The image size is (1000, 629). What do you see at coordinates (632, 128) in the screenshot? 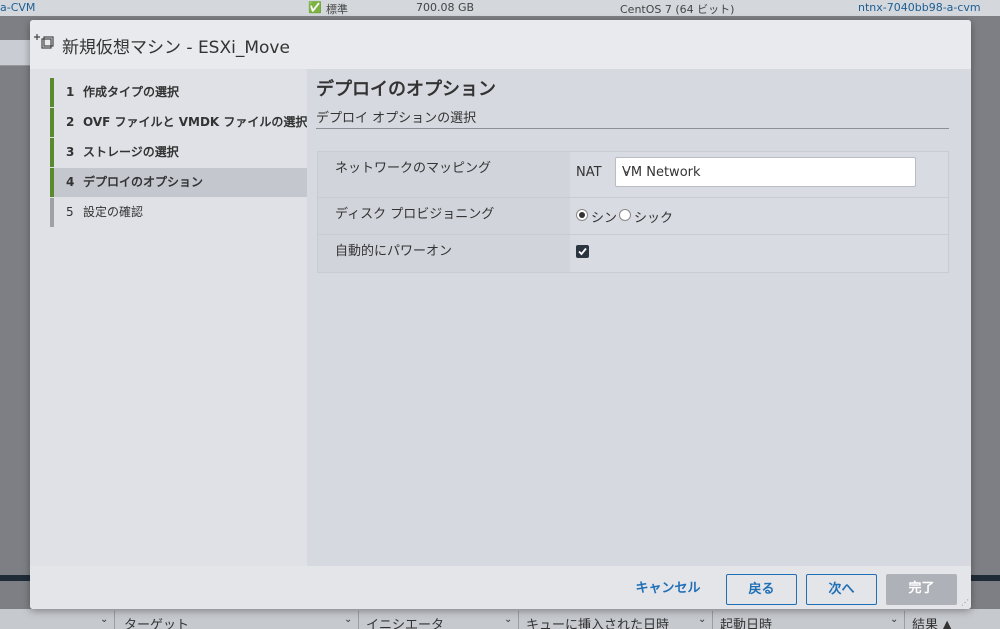
I see `divider` at bounding box center [632, 128].